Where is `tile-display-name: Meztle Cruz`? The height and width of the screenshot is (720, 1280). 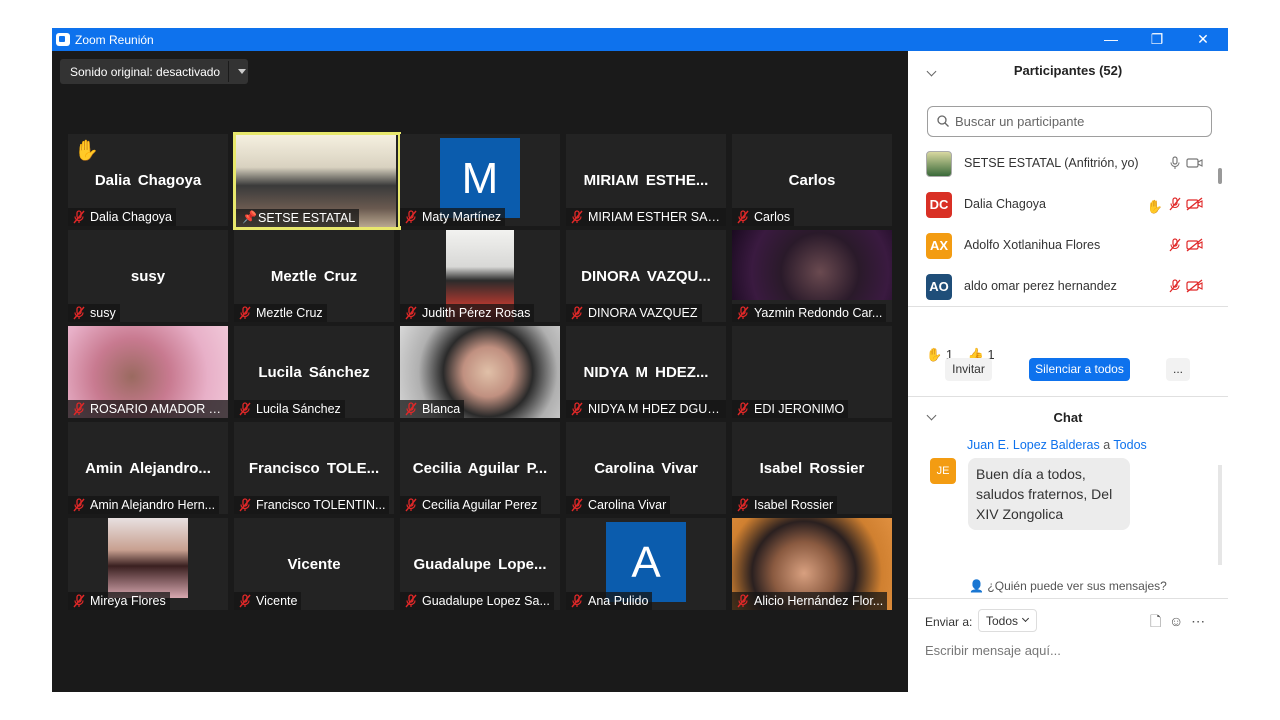 tile-display-name: Meztle Cruz is located at coordinates (314, 276).